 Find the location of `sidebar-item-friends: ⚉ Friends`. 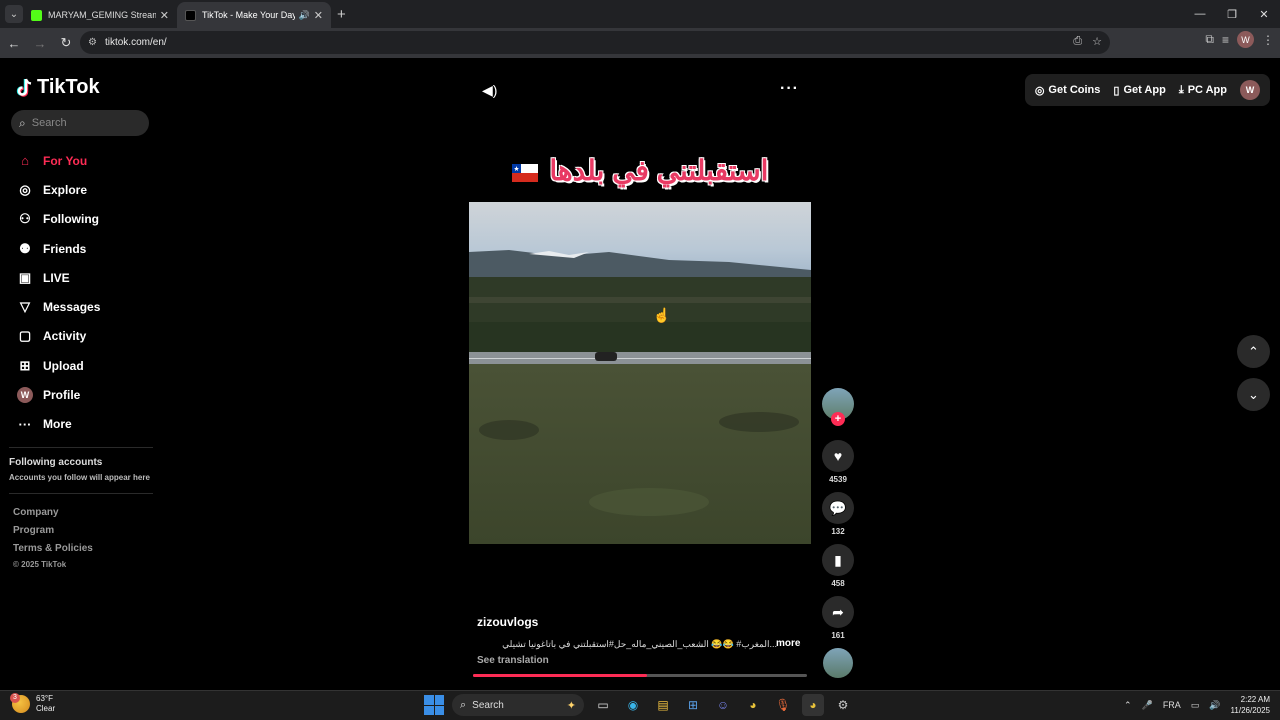

sidebar-item-friends: ⚉ Friends is located at coordinates (58, 248).